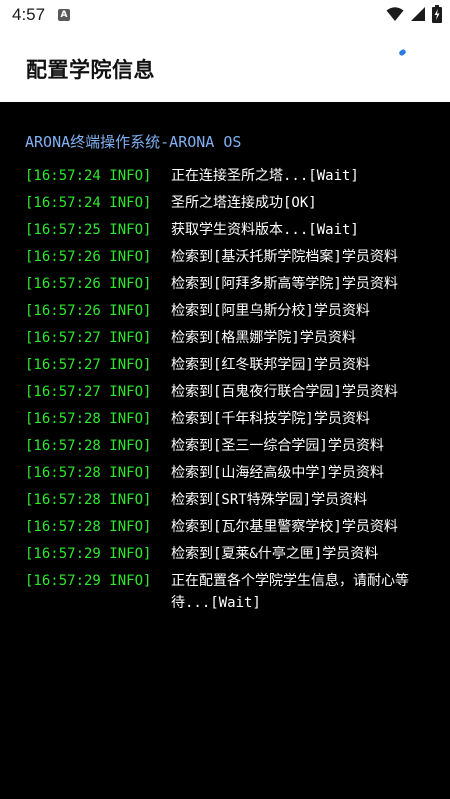 The image size is (450, 799). I want to click on app-header: 配置学院信息, so click(225, 67).